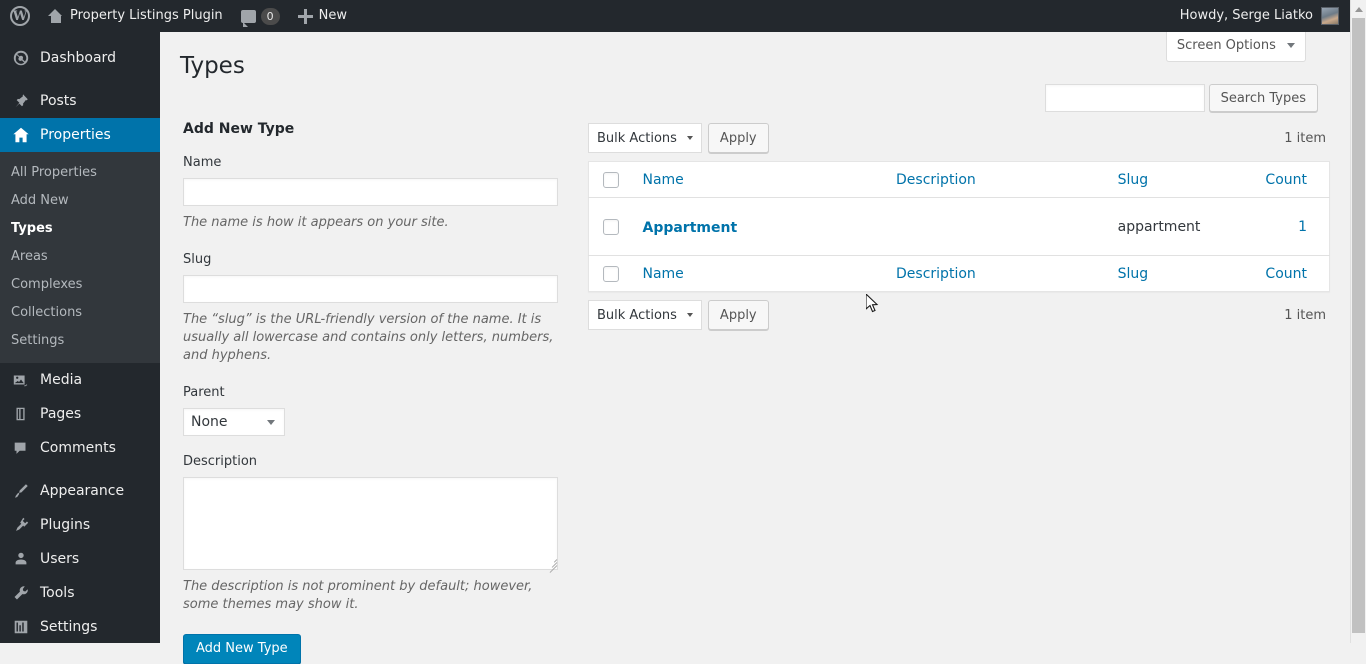 The width and height of the screenshot is (1366, 664). Describe the element at coordinates (1305, 138) in the screenshot. I see `item-count-top: 1 item` at that location.